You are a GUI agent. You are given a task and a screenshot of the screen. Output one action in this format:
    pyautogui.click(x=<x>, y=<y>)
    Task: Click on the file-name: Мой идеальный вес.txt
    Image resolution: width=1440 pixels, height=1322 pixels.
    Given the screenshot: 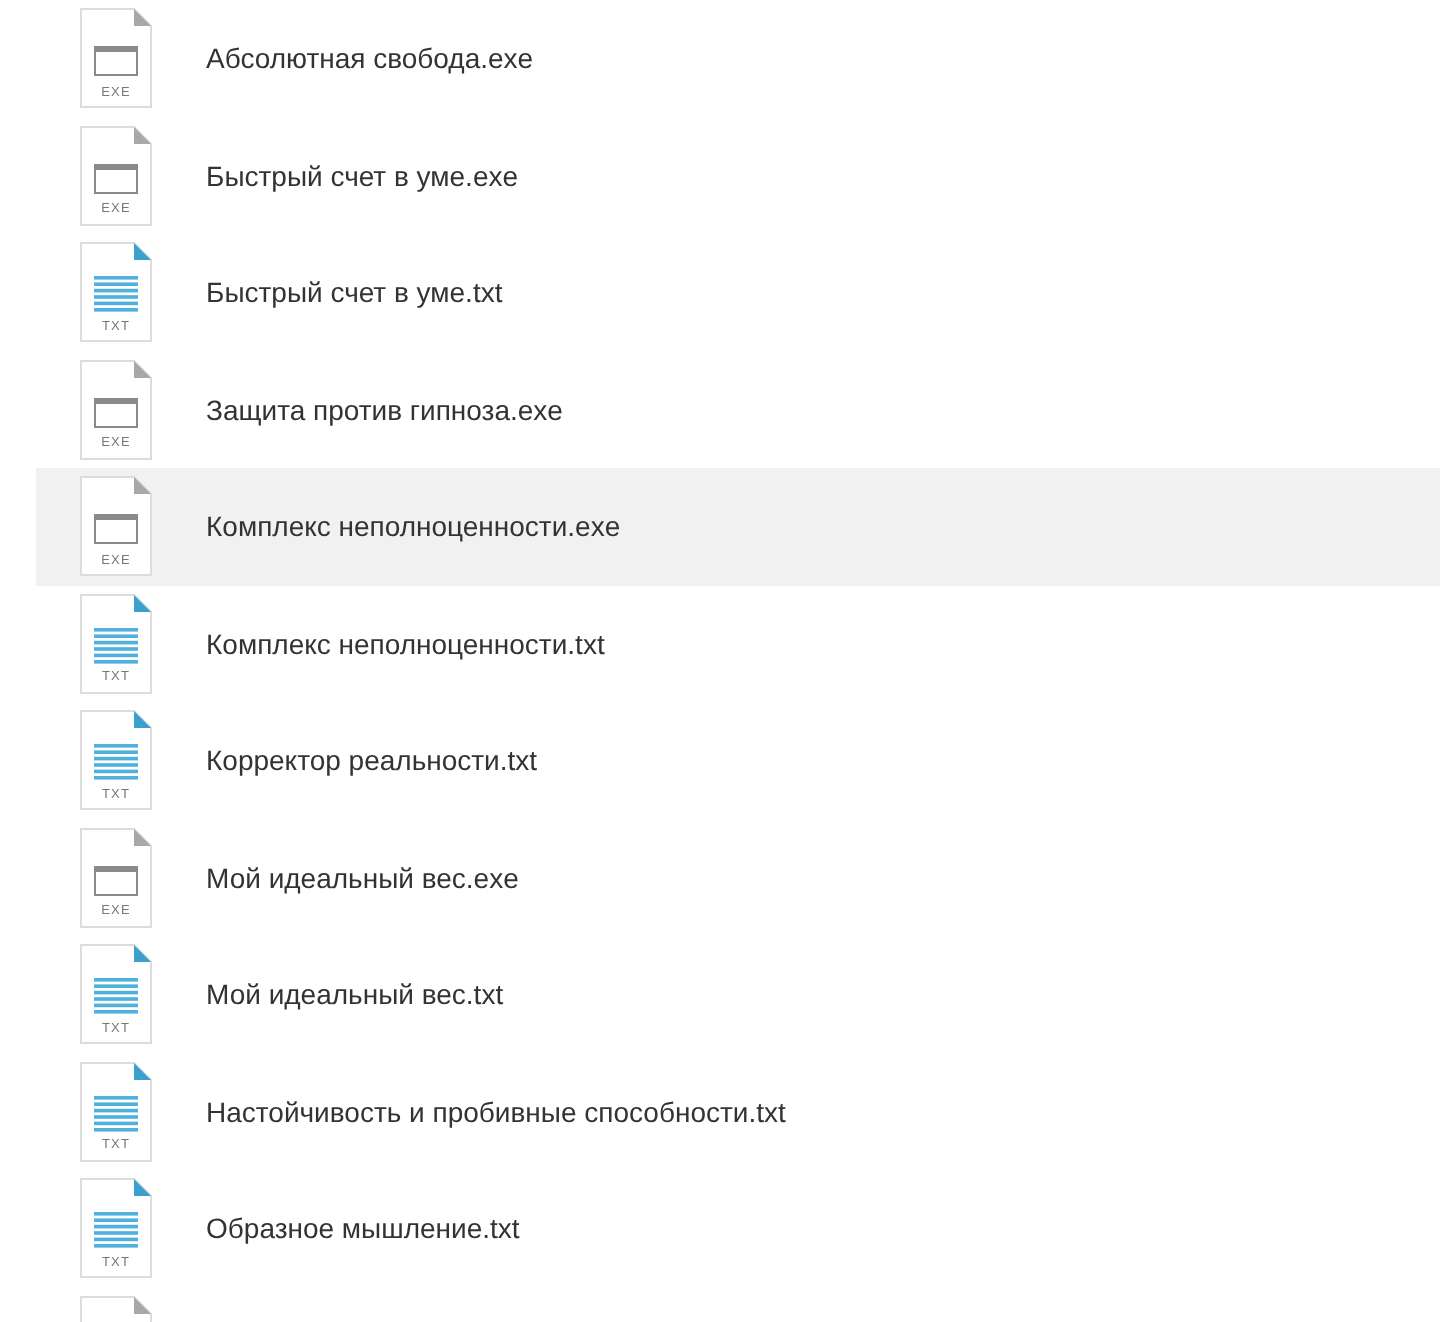 What is the action you would take?
    pyautogui.click(x=355, y=994)
    